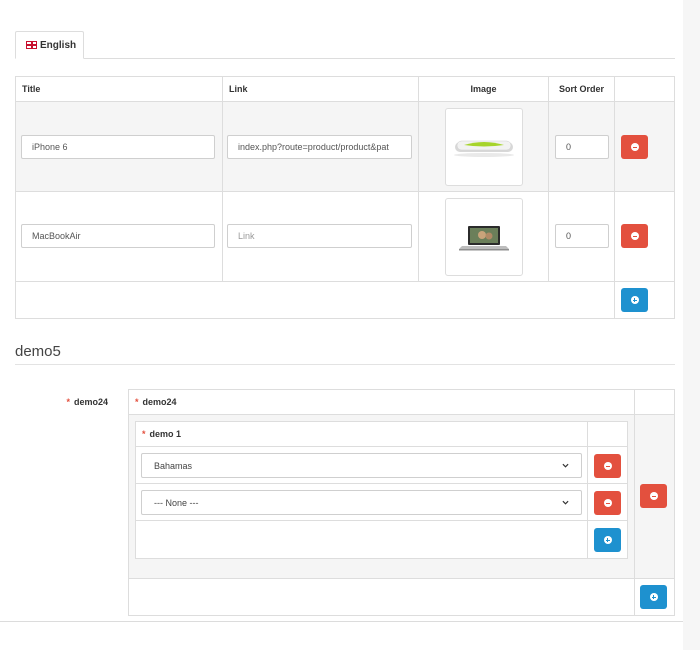 The image size is (700, 650). What do you see at coordinates (315, 300) in the screenshot?
I see `table-footer` at bounding box center [315, 300].